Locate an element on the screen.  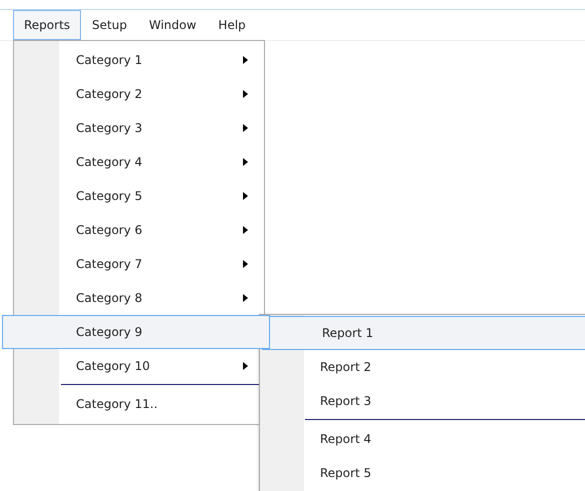
menu-item: Category 1 is located at coordinates (139, 60).